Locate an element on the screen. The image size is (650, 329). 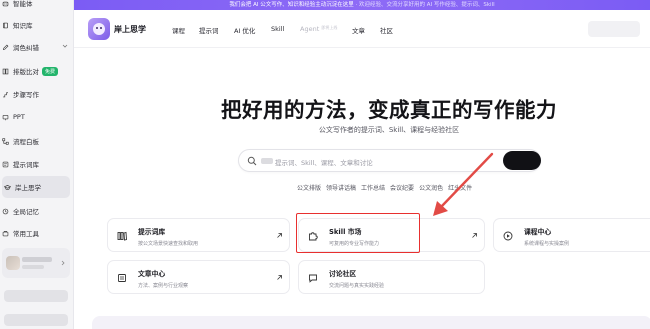
sidebar-item-anshang-sixue: 岸上思学 is located at coordinates (36, 187).